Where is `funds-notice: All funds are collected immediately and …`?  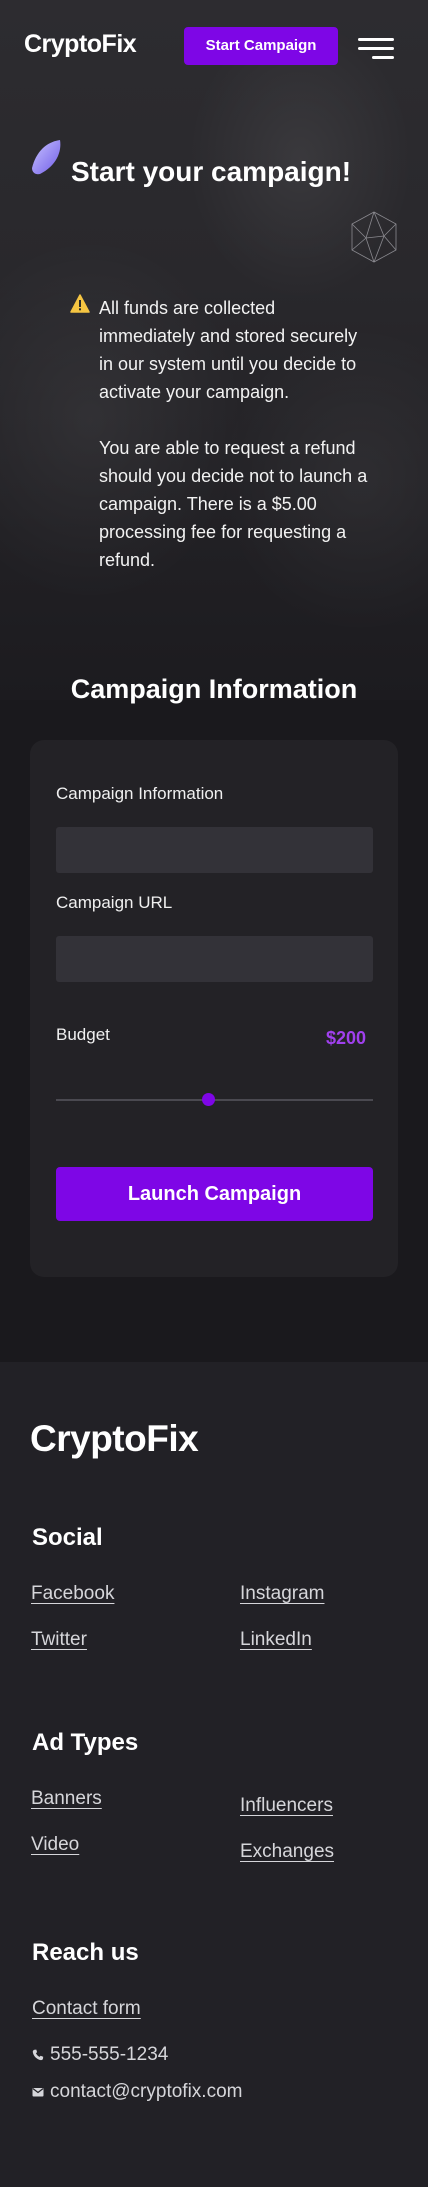
funds-notice: All funds are collected immediately and … is located at coordinates (234, 434).